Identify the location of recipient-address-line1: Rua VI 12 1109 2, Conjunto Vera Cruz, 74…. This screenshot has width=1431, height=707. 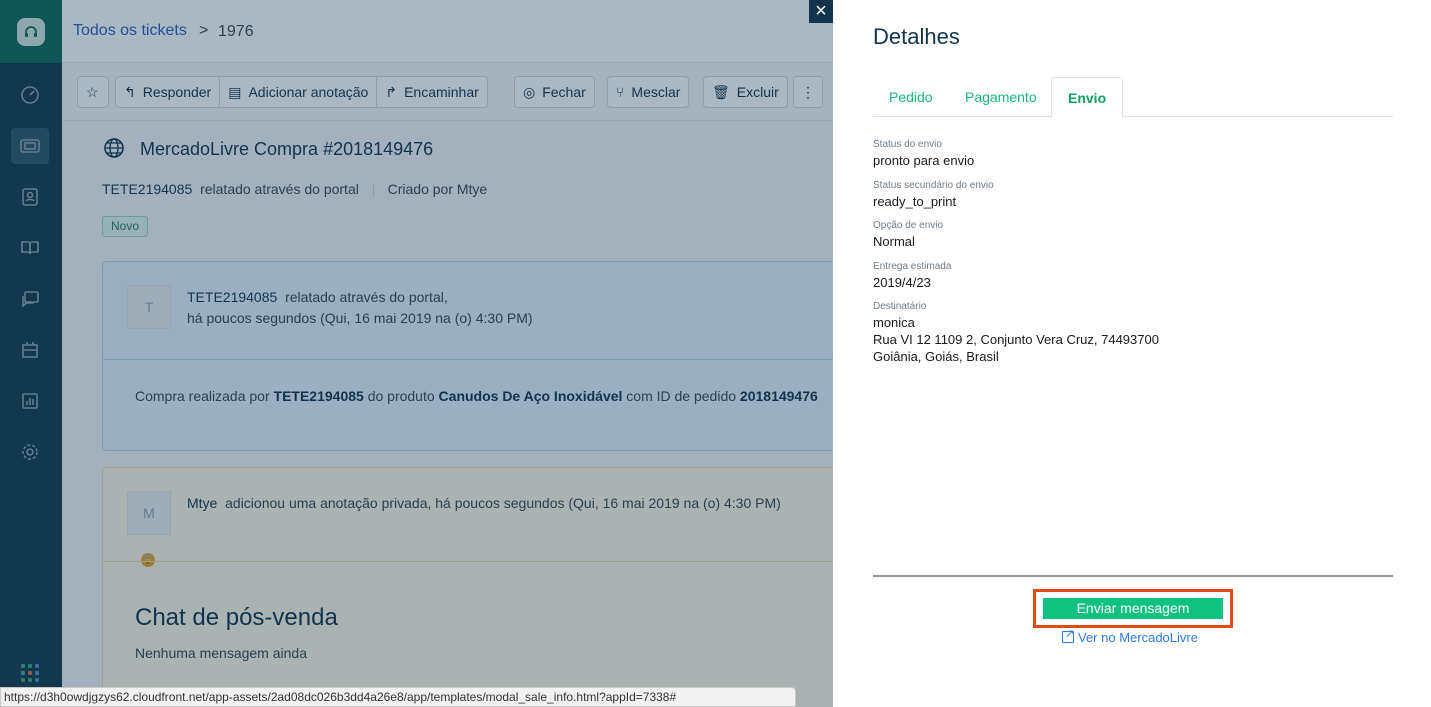
(1016, 339).